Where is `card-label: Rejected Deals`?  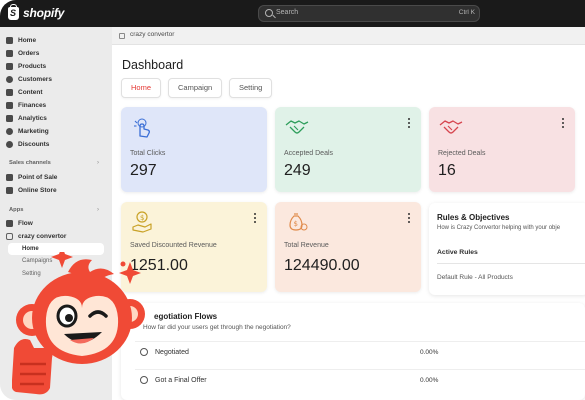
card-label: Rejected Deals is located at coordinates (462, 153).